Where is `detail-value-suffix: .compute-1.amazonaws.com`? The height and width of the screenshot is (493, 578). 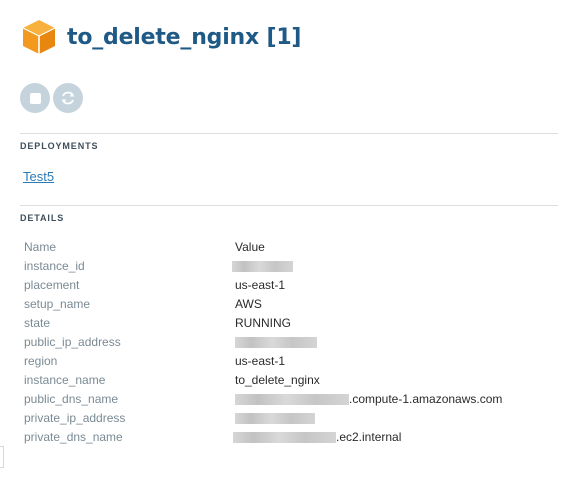 detail-value-suffix: .compute-1.amazonaws.com is located at coordinates (426, 398).